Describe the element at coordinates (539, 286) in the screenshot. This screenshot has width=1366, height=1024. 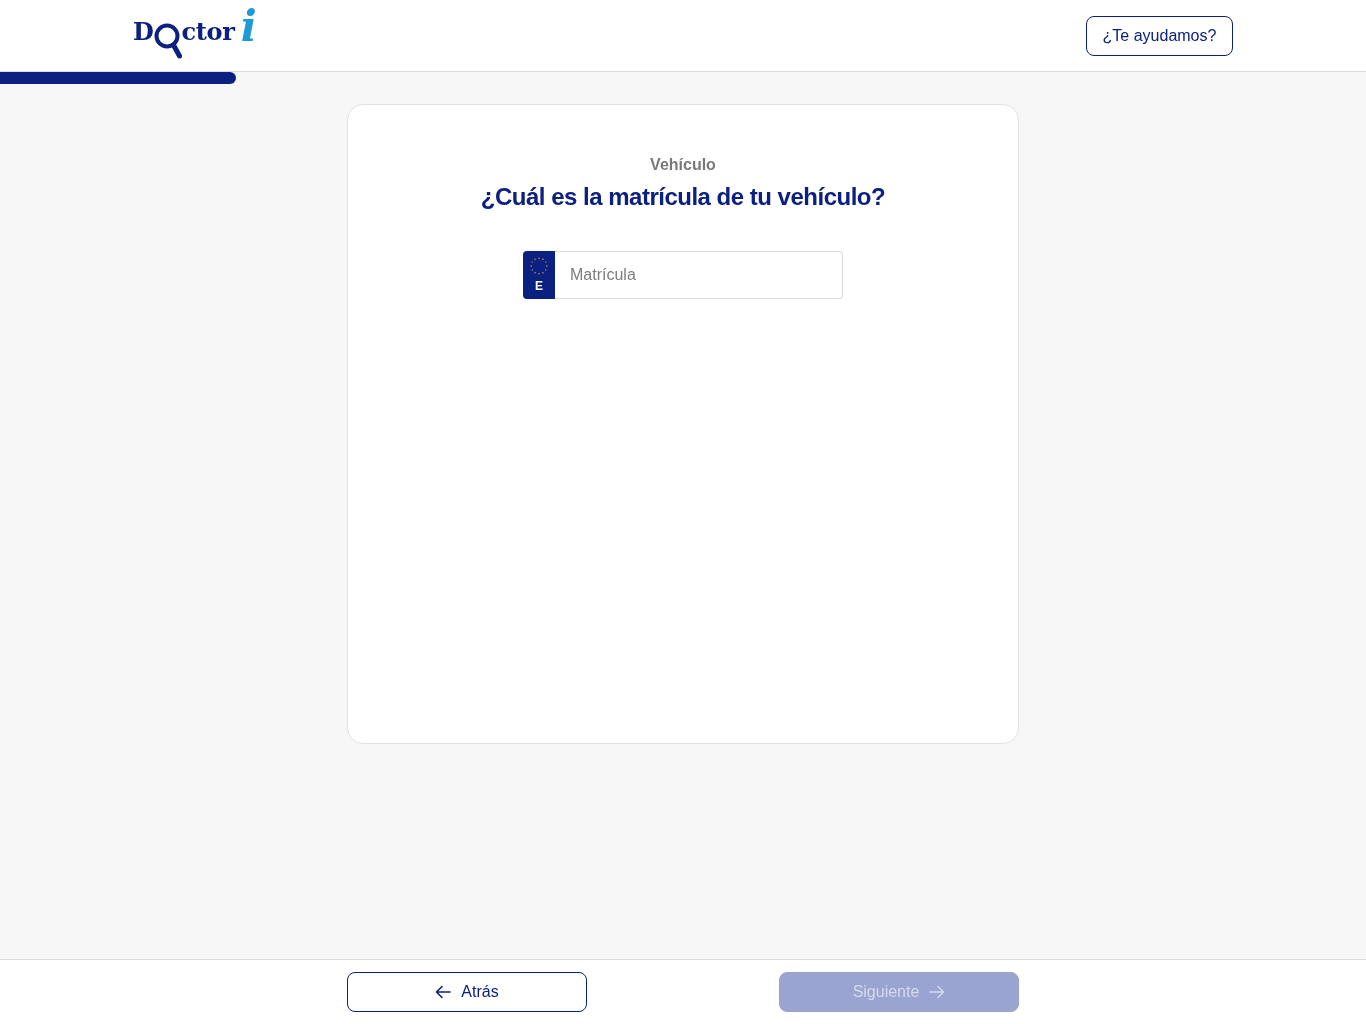
I see `country-code: E` at that location.